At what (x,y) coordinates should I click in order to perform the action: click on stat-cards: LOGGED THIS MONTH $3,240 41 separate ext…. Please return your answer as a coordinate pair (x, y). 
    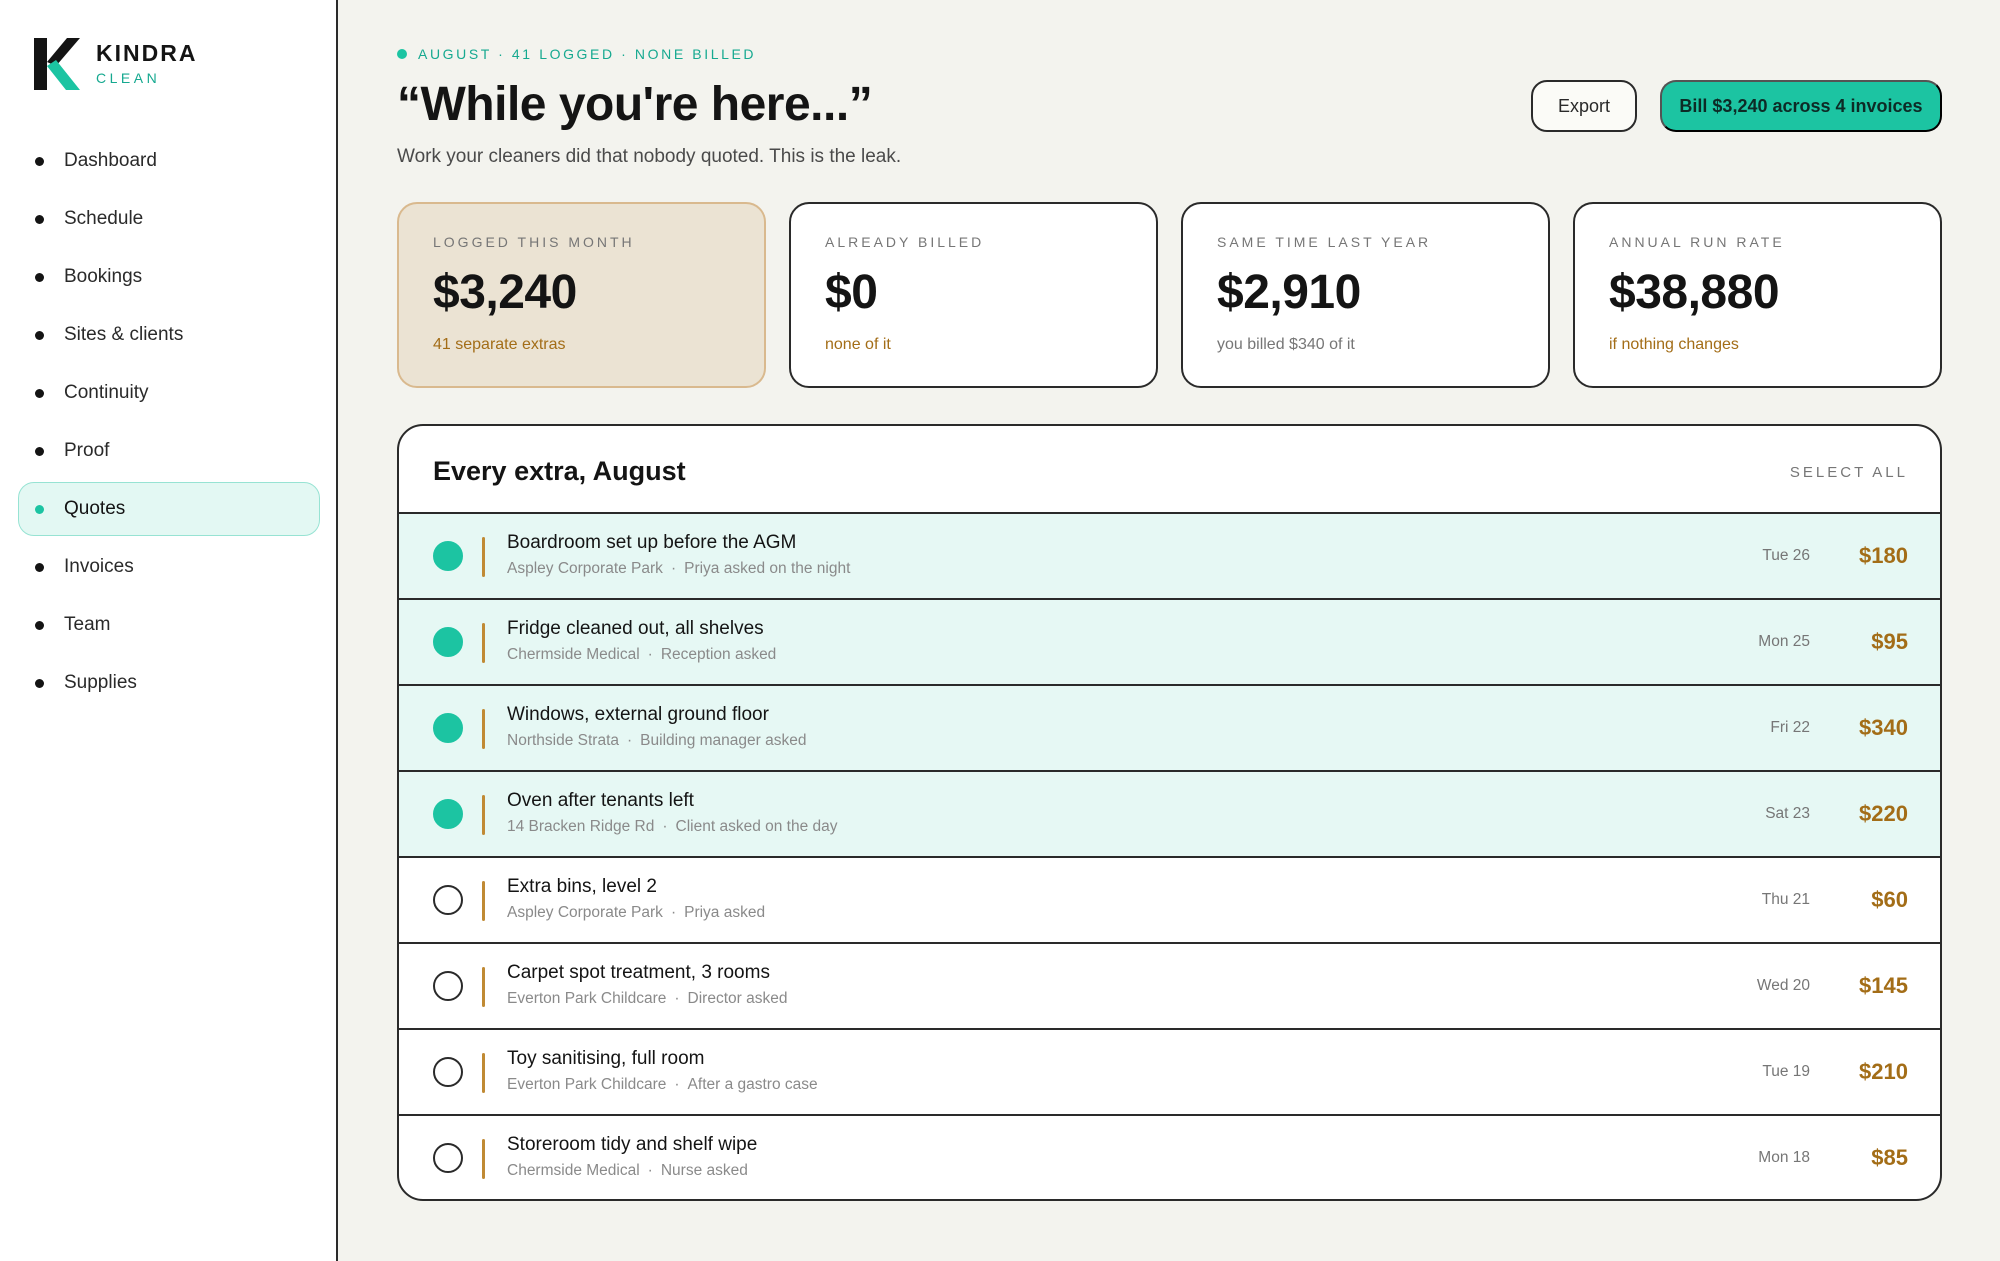
    Looking at the image, I should click on (1169, 295).